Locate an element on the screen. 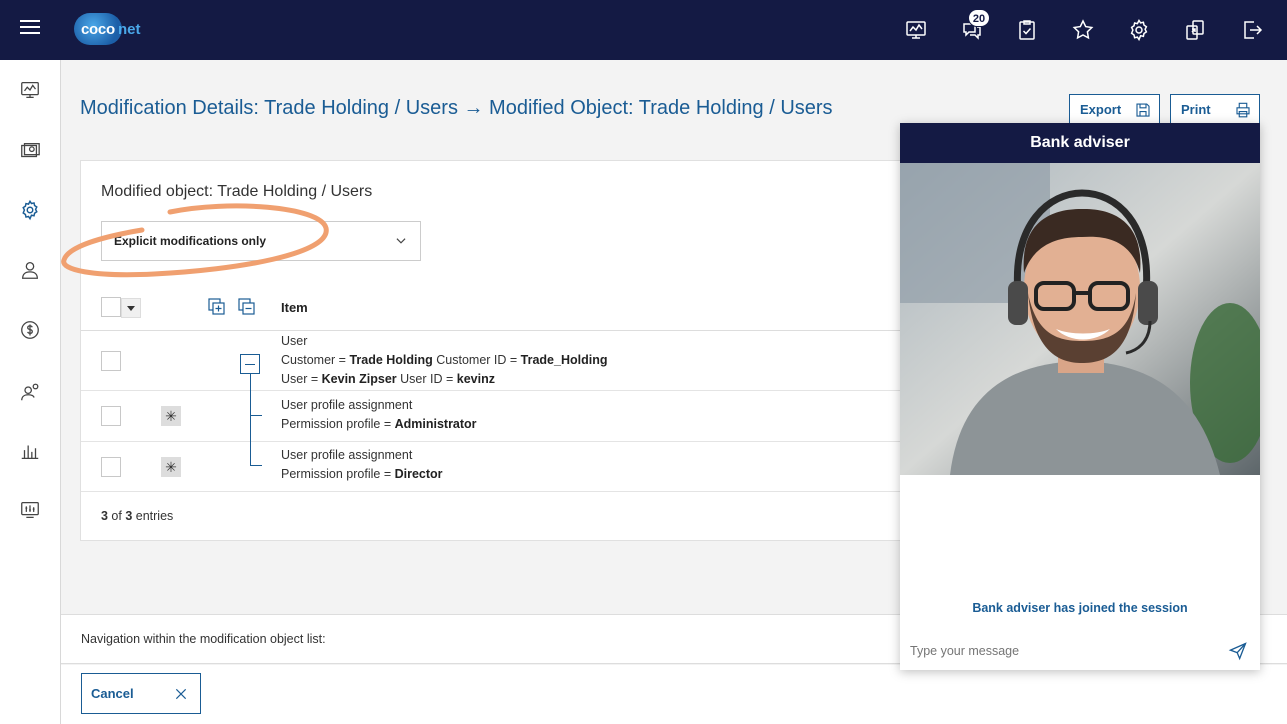 This screenshot has width=1287, height=724. transfer-icon is located at coordinates (1195, 30).